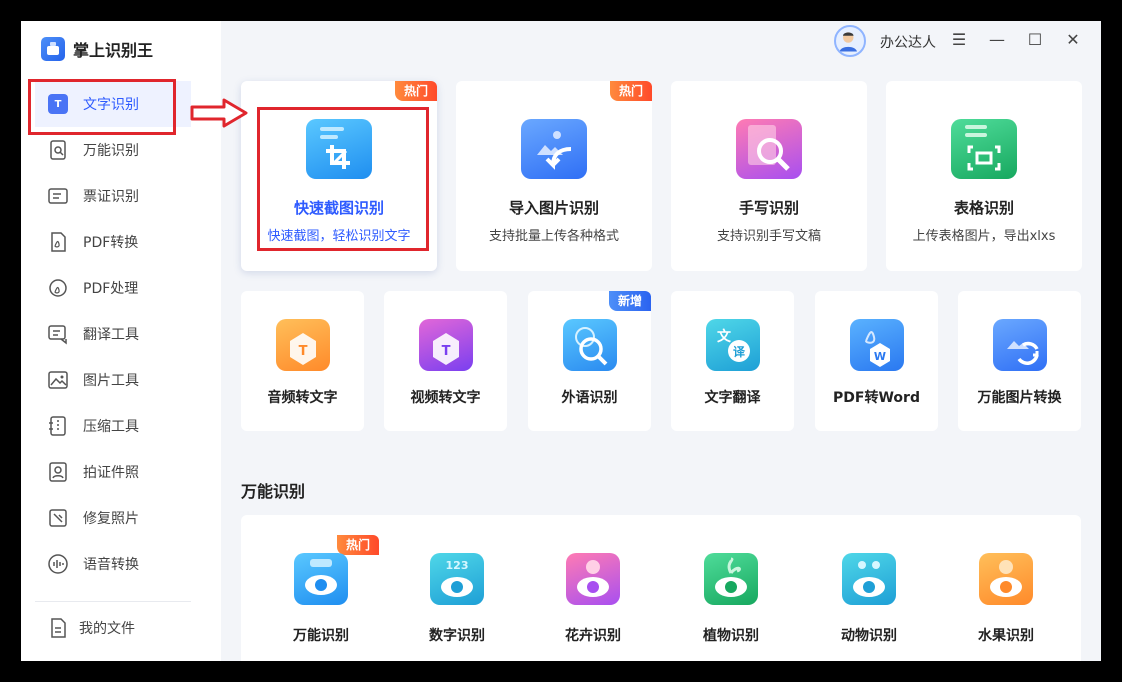  I want to click on repair-photo-icon, so click(58, 518).